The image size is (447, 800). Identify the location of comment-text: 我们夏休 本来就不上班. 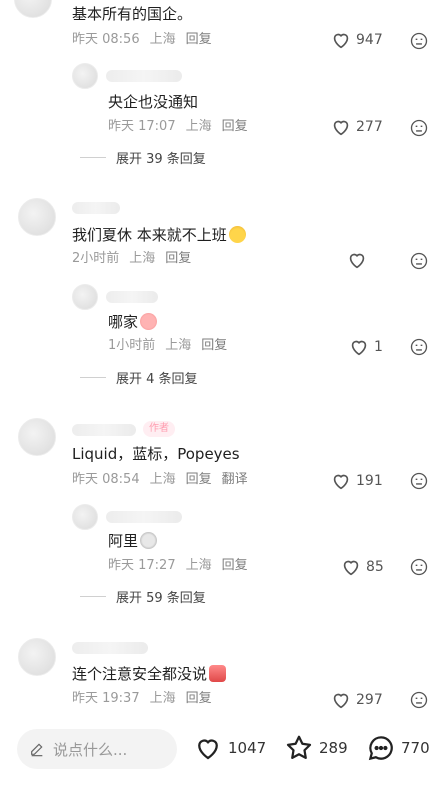
(159, 235).